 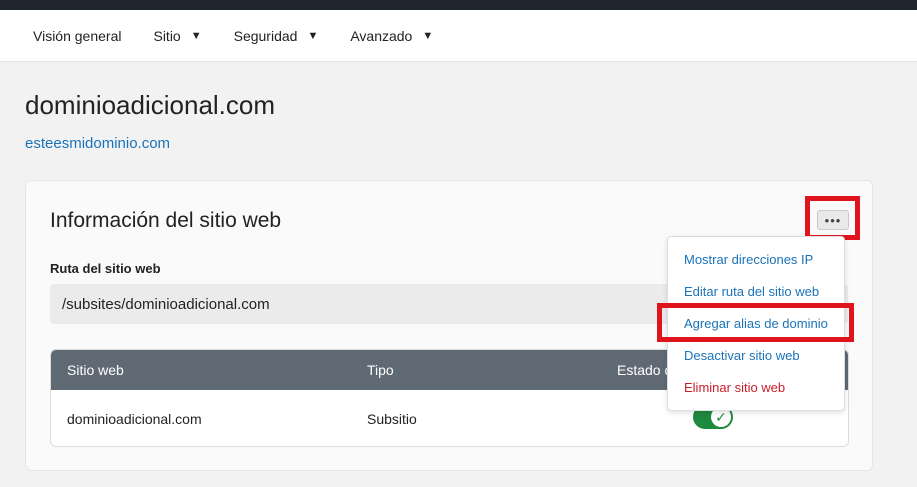 What do you see at coordinates (645, 370) in the screenshot?
I see `column-header-status: Estado d` at bounding box center [645, 370].